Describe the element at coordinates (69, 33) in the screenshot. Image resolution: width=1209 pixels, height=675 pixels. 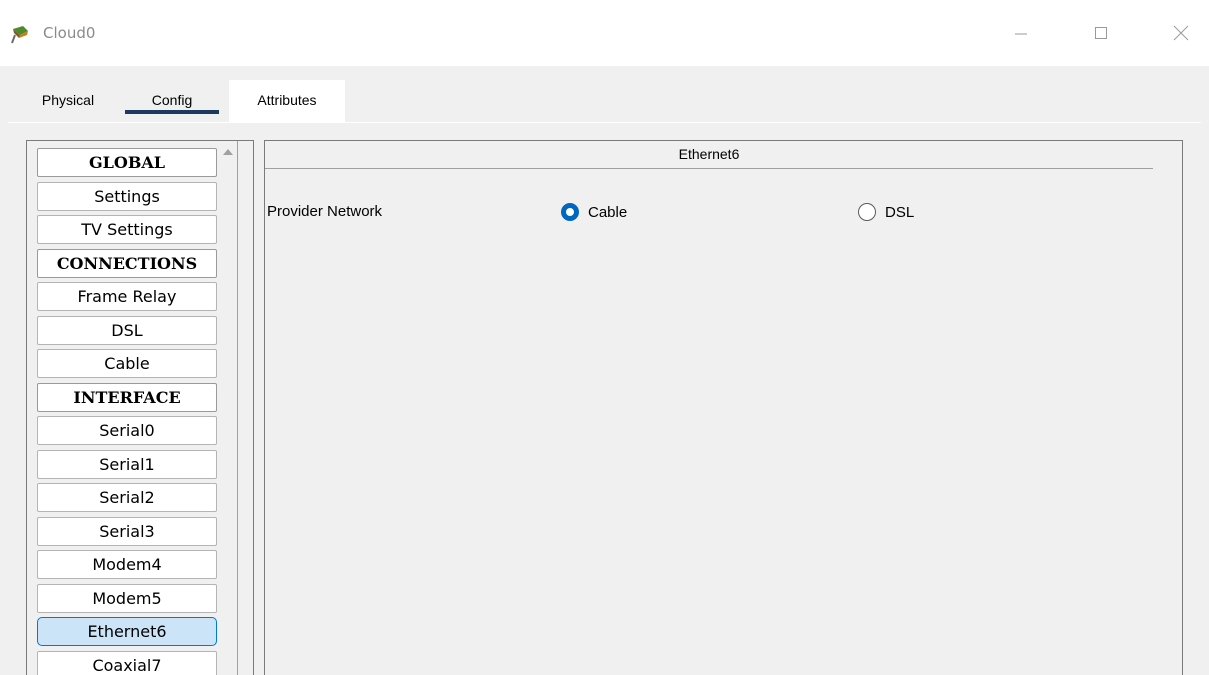
I see `window-title: Cloud0` at that location.